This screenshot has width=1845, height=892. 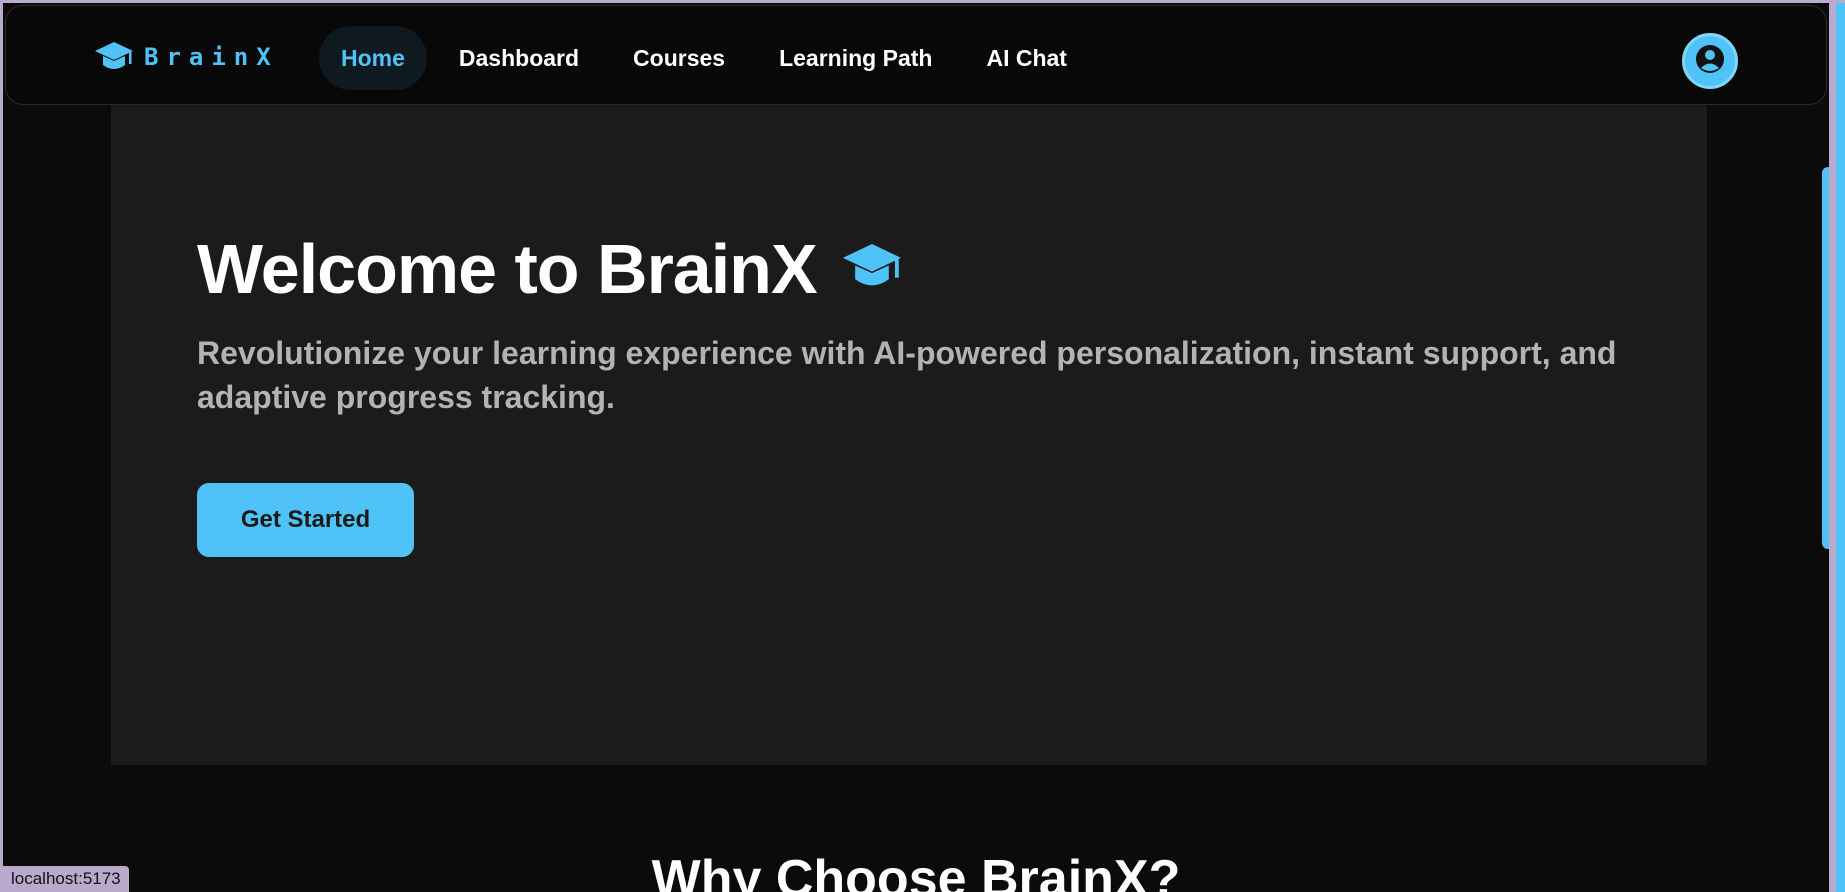 I want to click on profile-avatar-button, so click(x=1710, y=61).